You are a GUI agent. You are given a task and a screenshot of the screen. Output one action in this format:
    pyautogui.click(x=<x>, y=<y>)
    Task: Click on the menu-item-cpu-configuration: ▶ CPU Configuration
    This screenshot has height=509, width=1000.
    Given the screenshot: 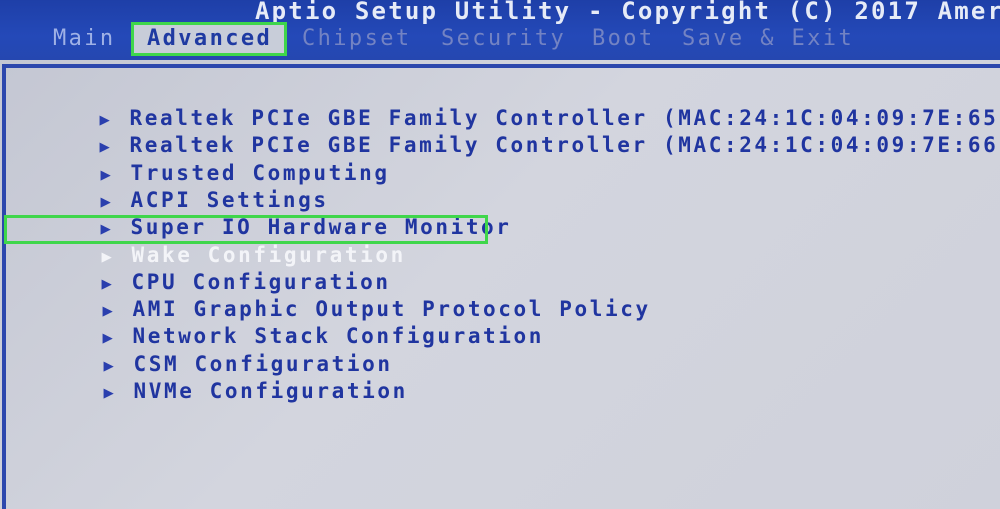 What is the action you would take?
    pyautogui.click(x=200, y=268)
    